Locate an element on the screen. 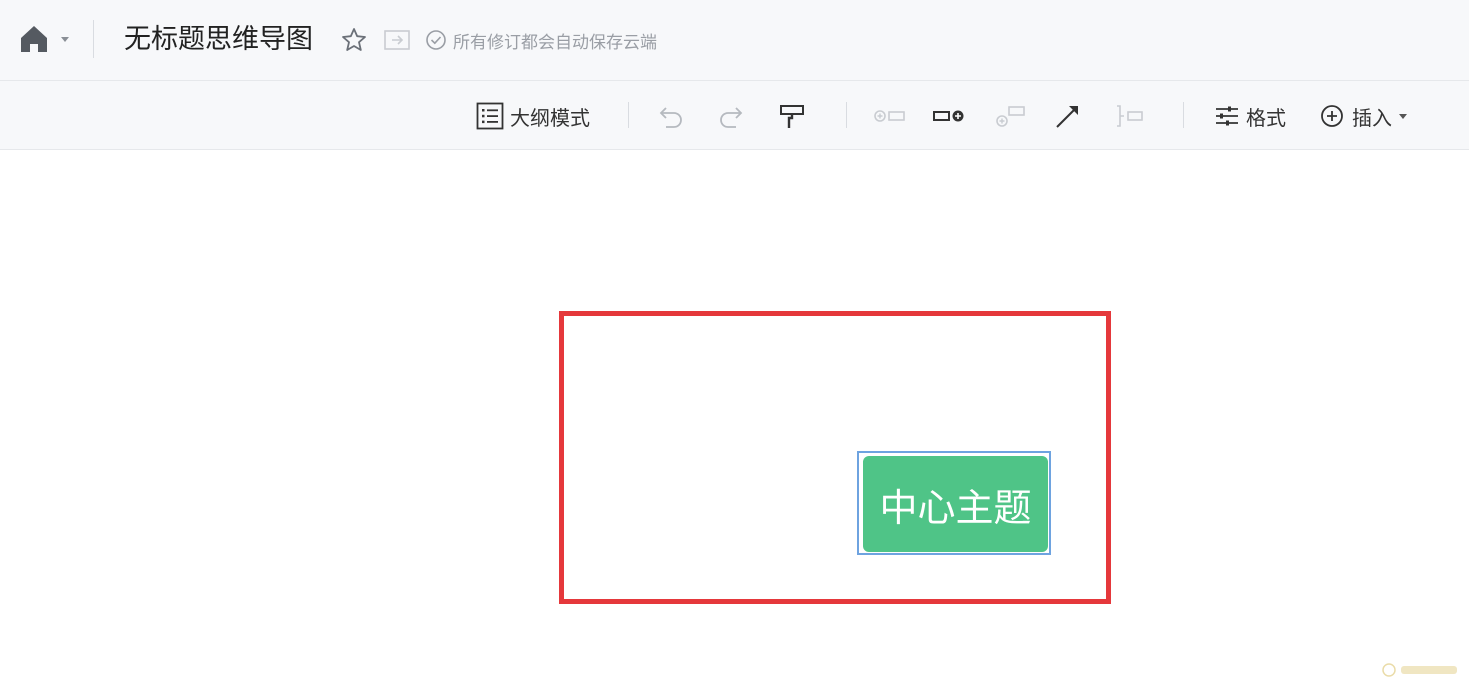  arrow-icon is located at coordinates (1067, 117).